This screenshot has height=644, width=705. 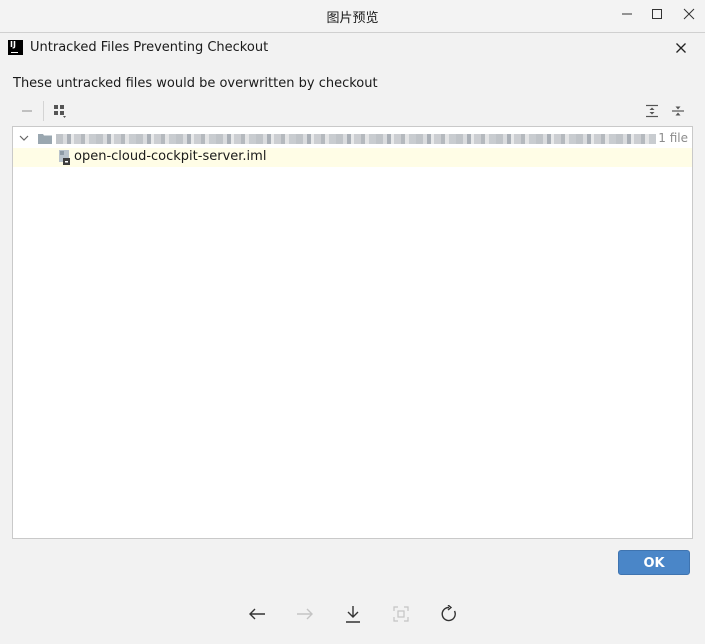 I want to click on intellij-logo-icon: IJ, so click(x=15, y=47).